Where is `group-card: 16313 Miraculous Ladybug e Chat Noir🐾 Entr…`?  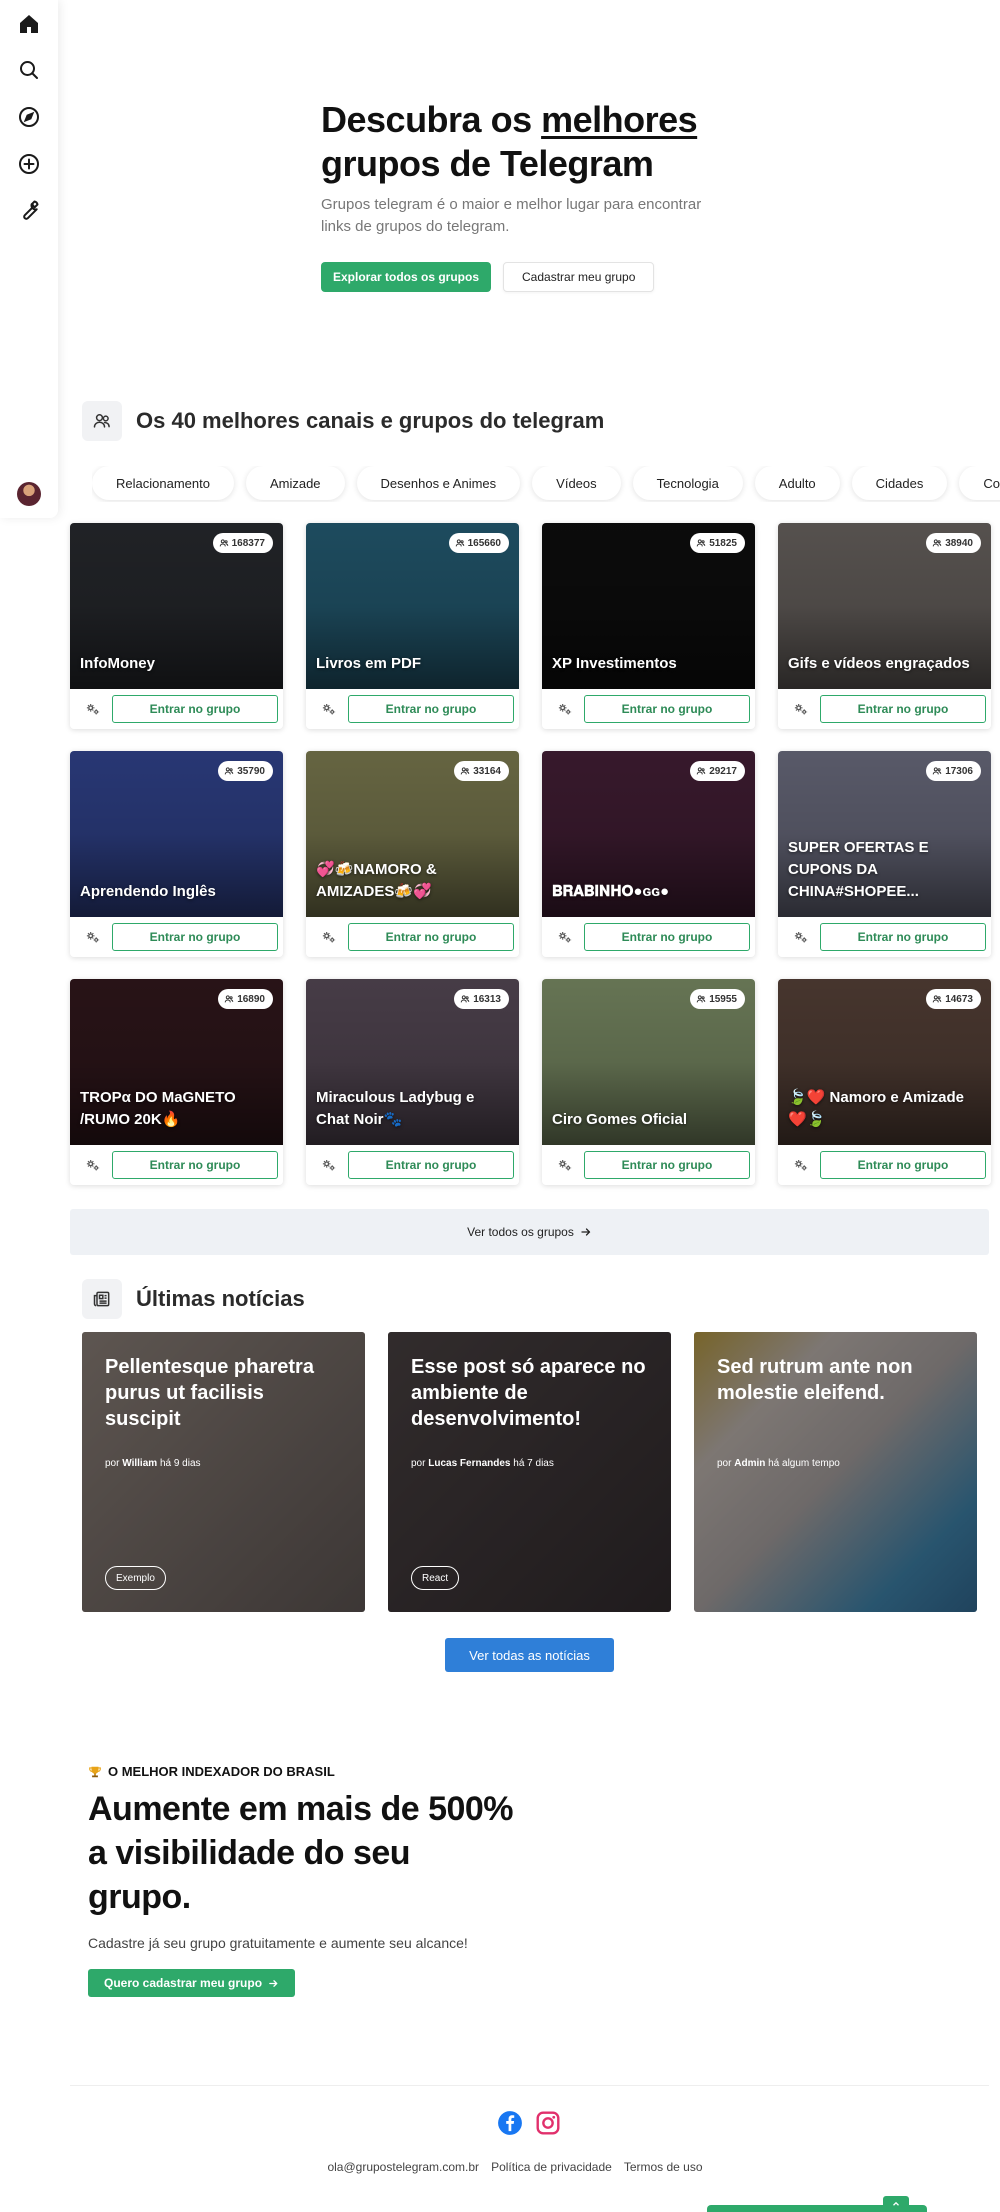 group-card: 16313 Miraculous Ladybug e Chat Noir🐾 Entr… is located at coordinates (412, 1082).